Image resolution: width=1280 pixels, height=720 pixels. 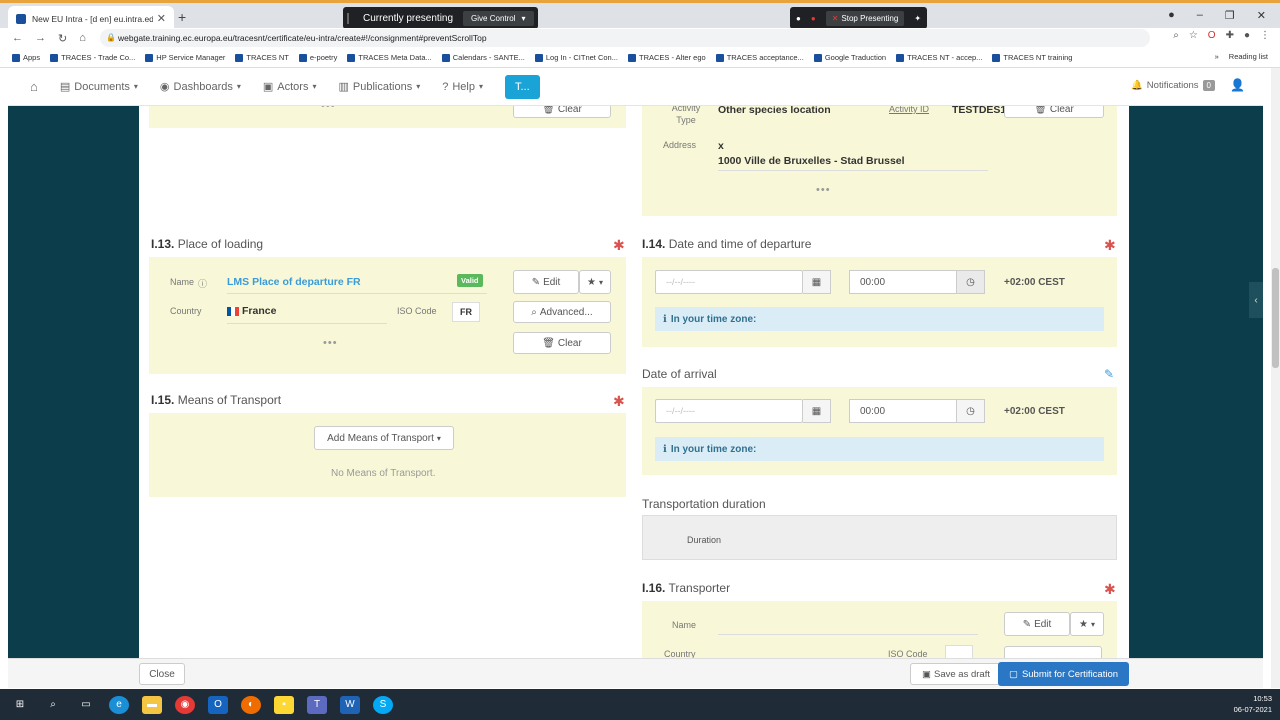 What do you see at coordinates (405, 18) in the screenshot?
I see `presenting-label: Currently presenting` at bounding box center [405, 18].